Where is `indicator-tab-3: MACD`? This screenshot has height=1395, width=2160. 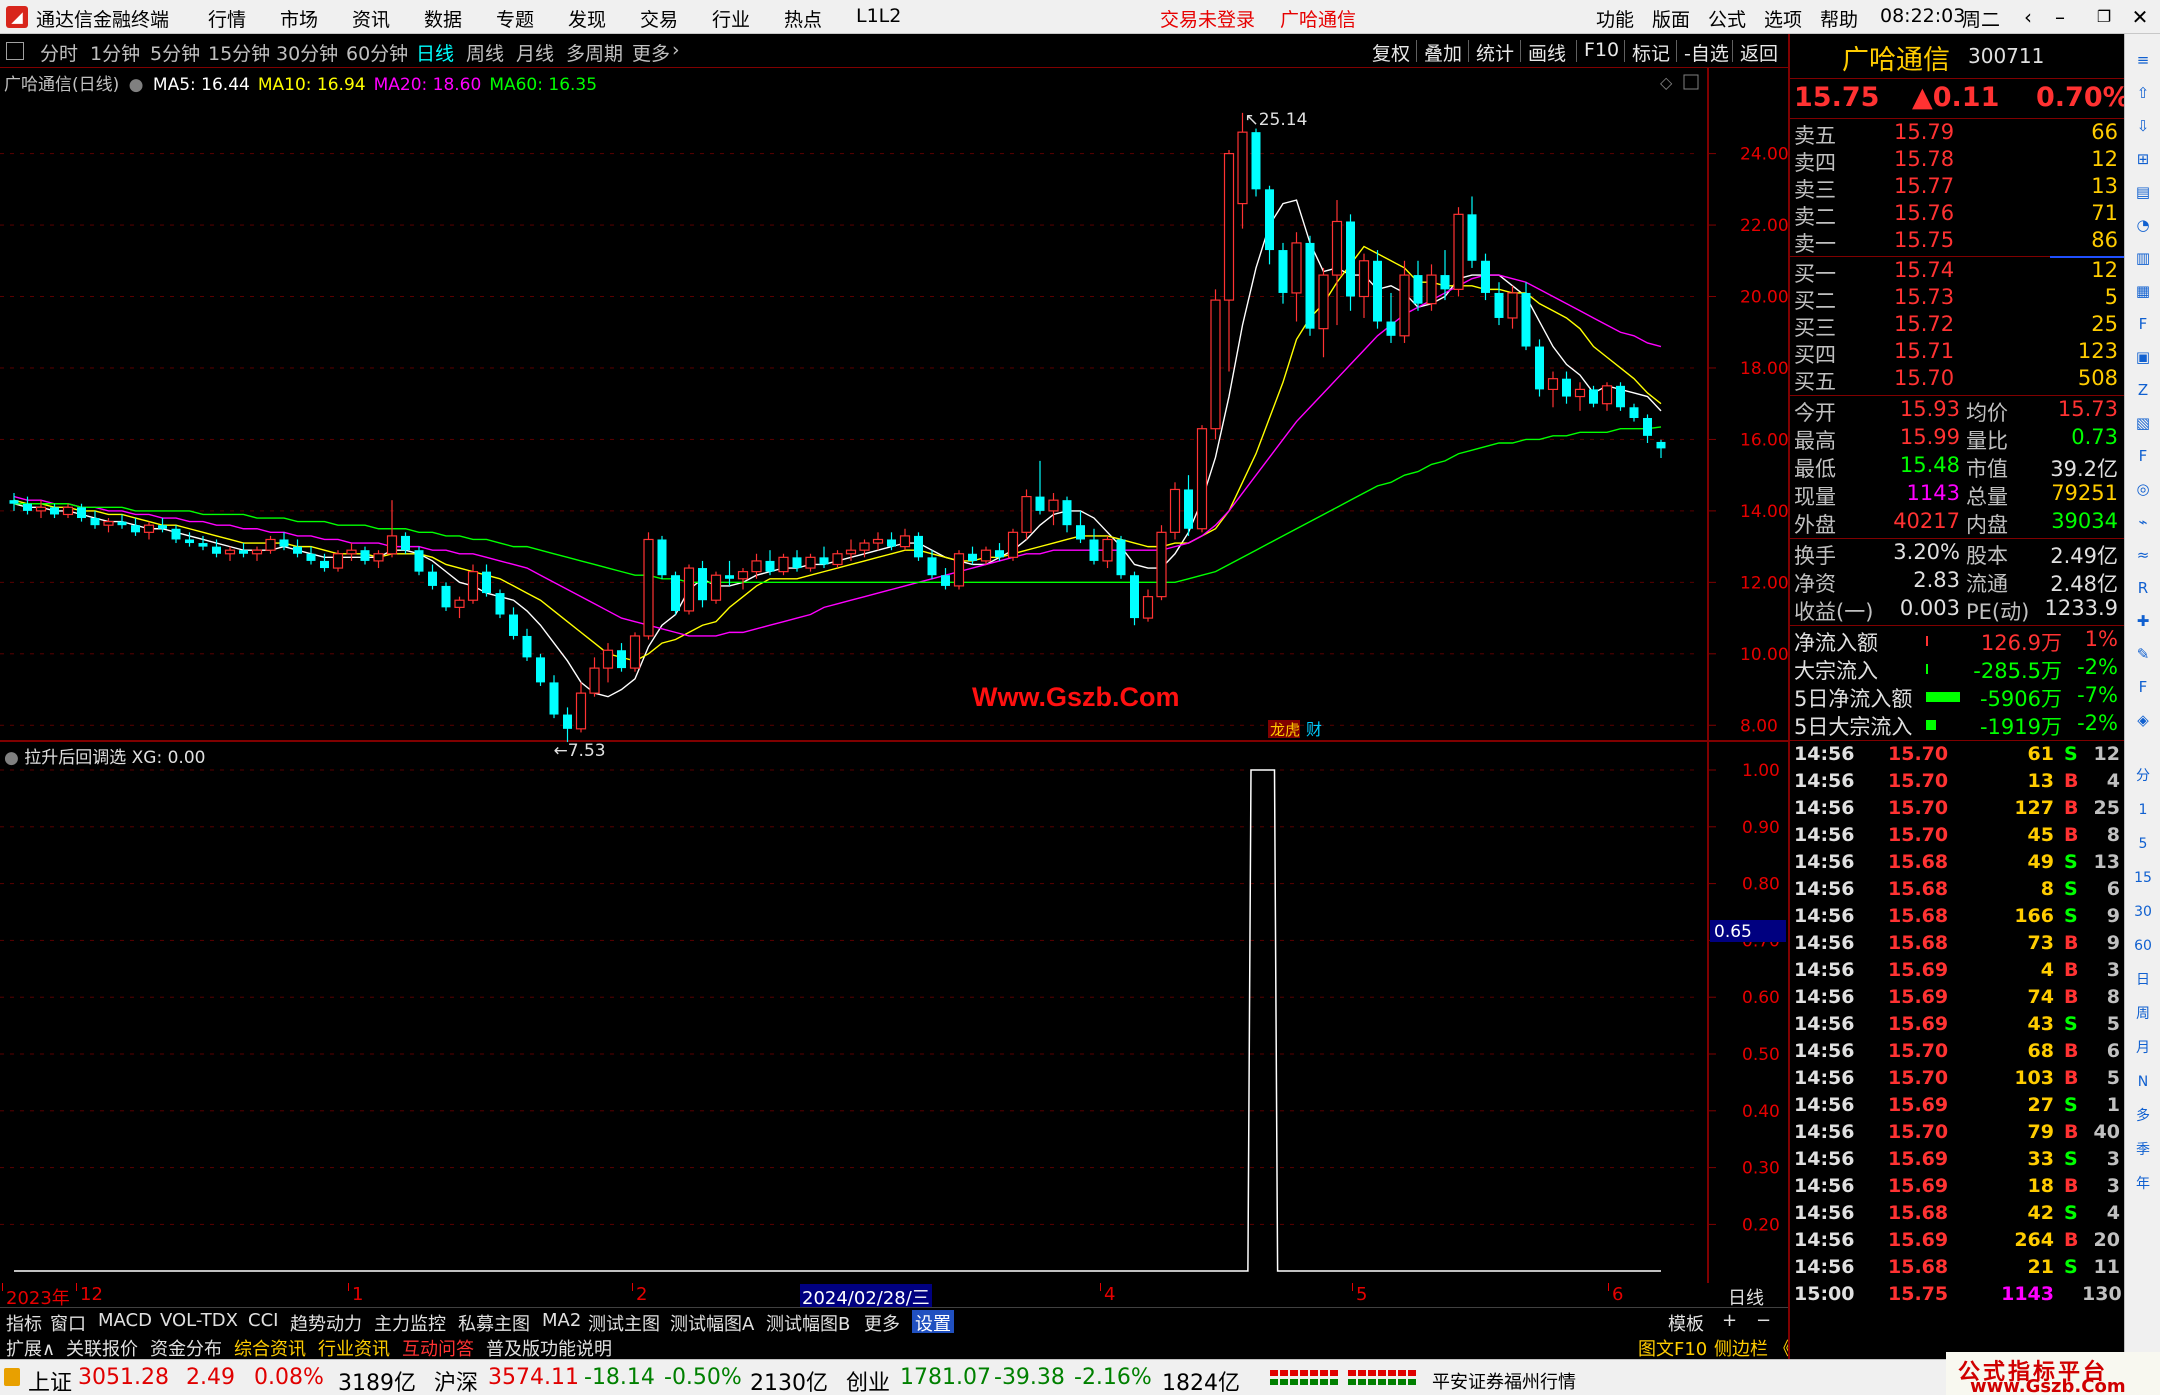 indicator-tab-3: MACD is located at coordinates (125, 1320).